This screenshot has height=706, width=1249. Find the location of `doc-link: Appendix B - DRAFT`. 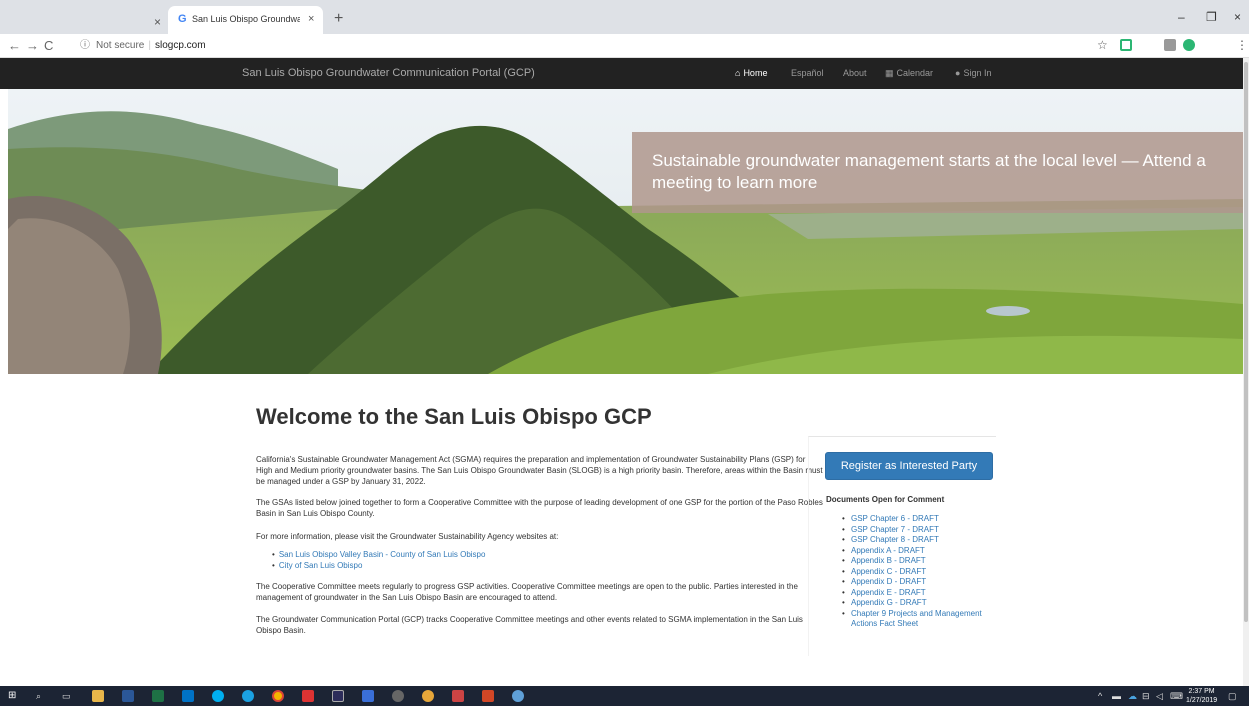

doc-link: Appendix B - DRAFT is located at coordinates (917, 561).